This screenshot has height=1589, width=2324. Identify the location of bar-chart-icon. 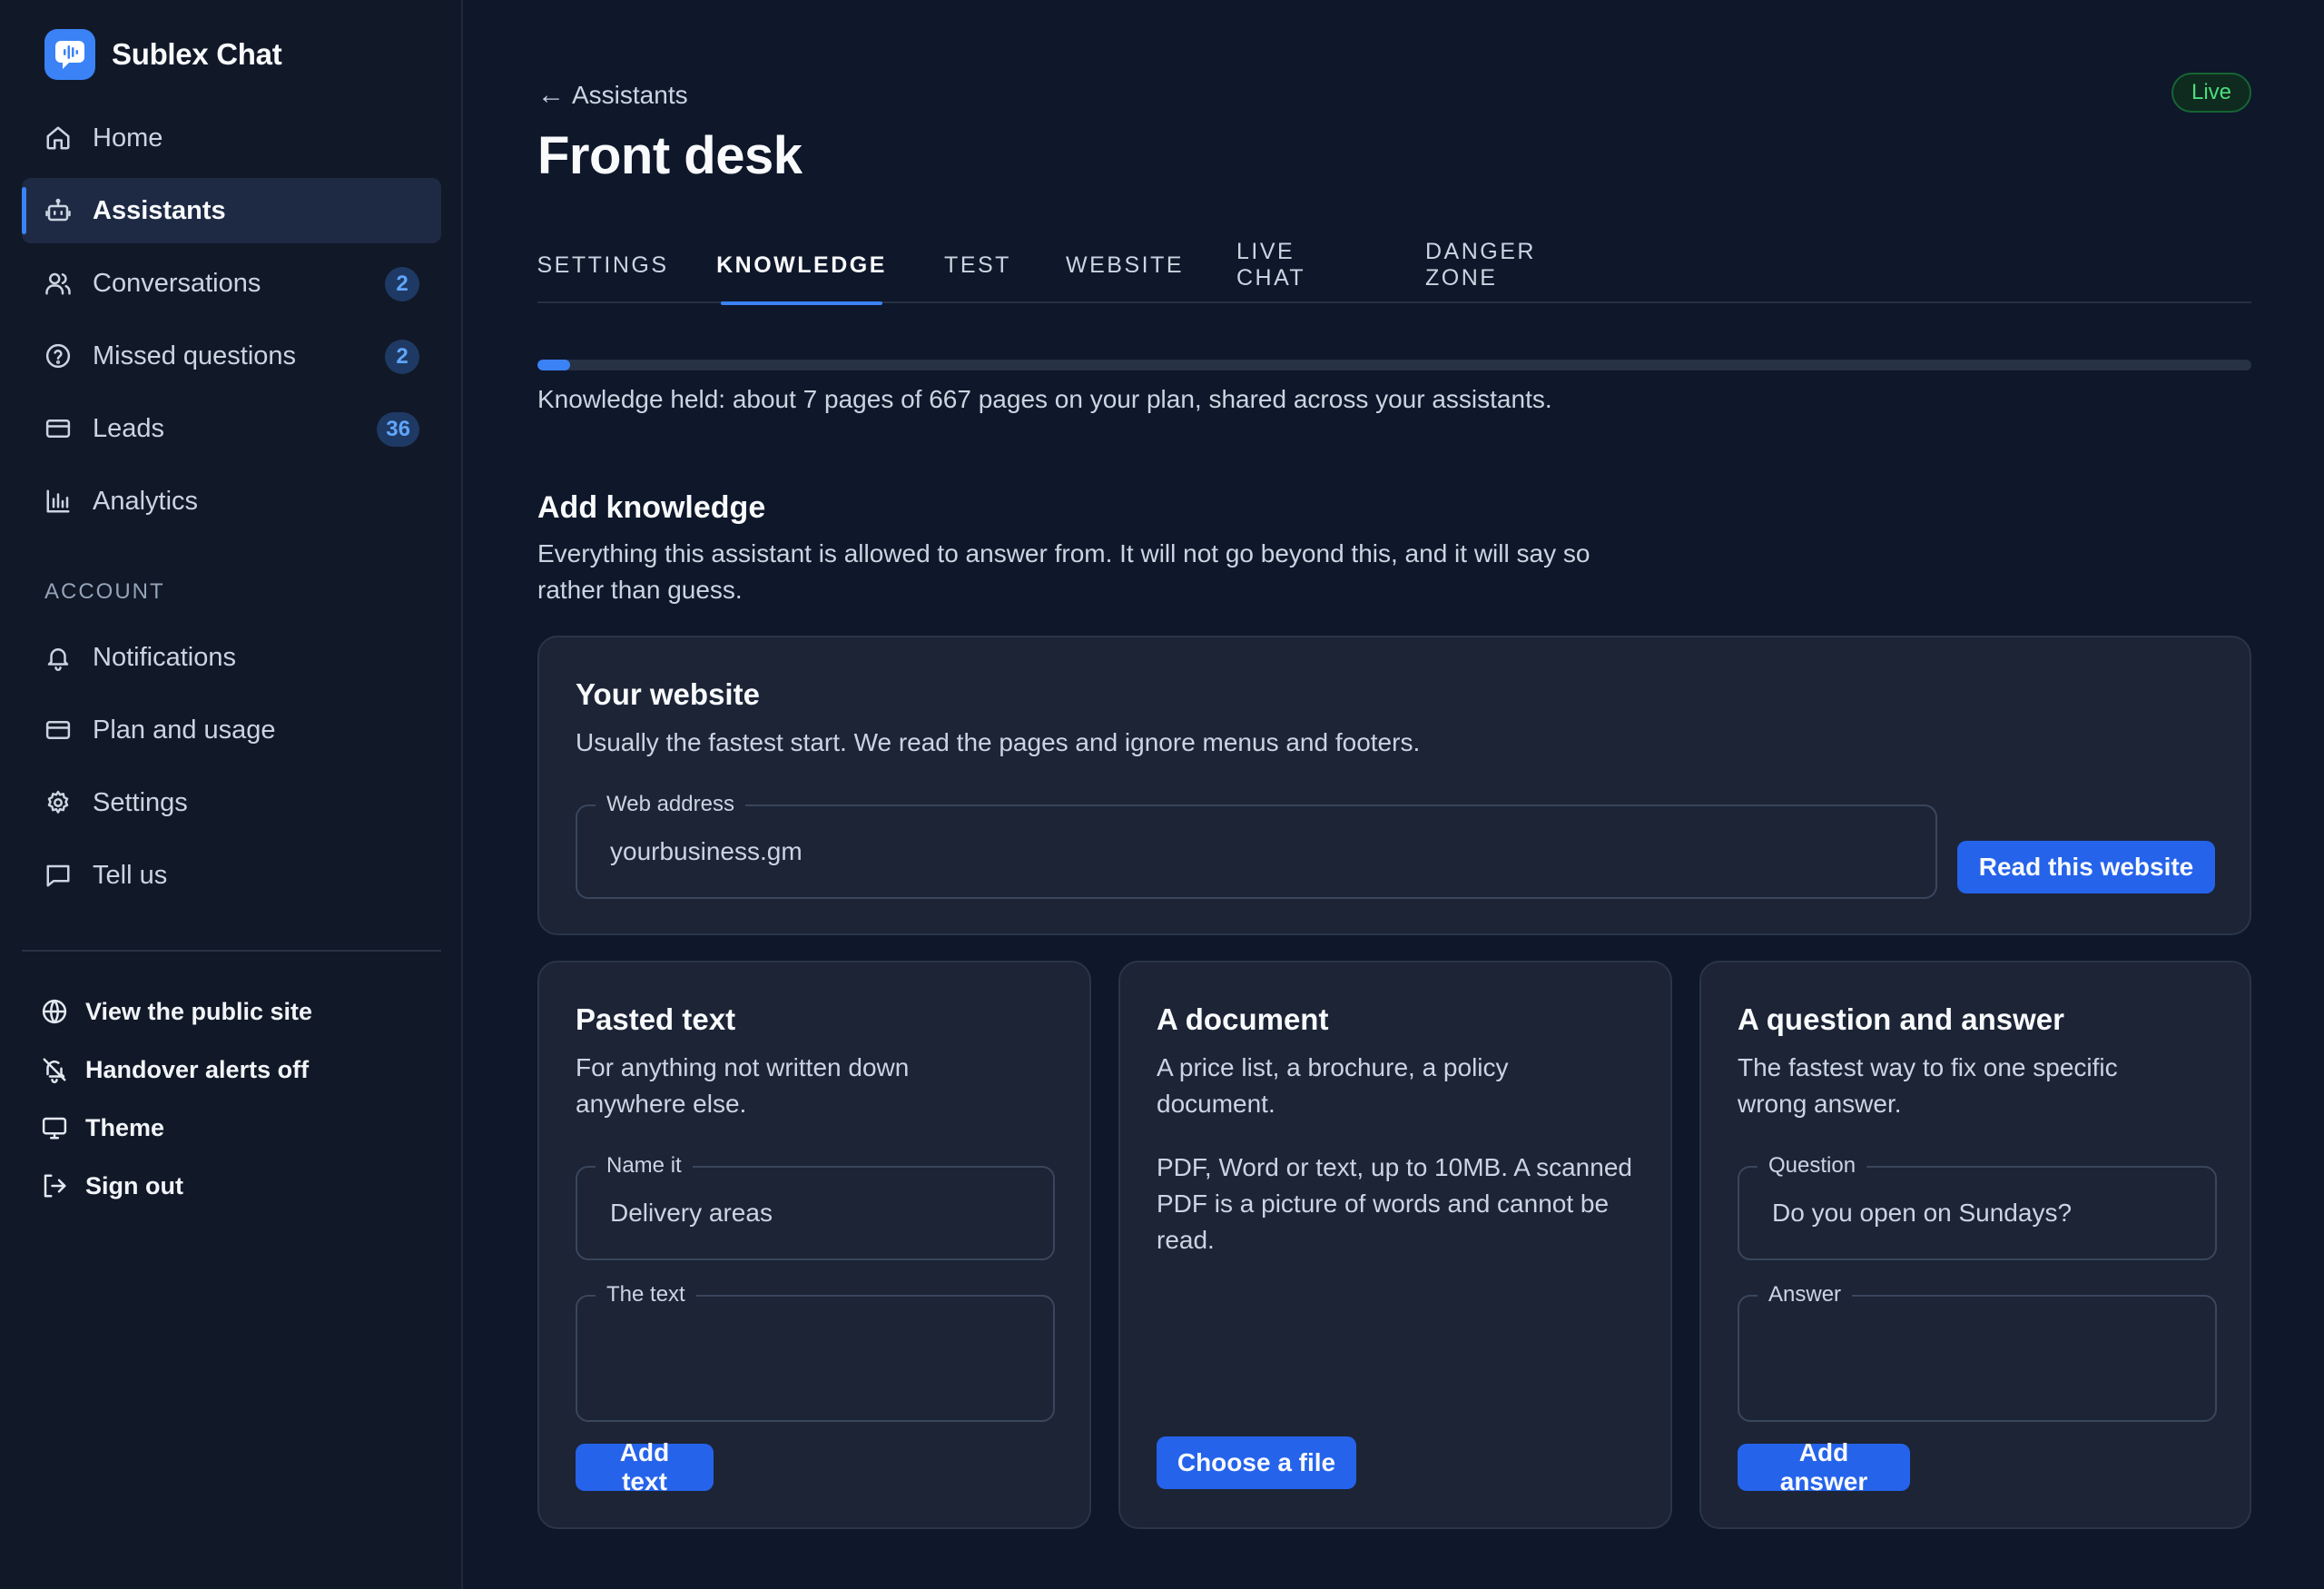
(58, 501).